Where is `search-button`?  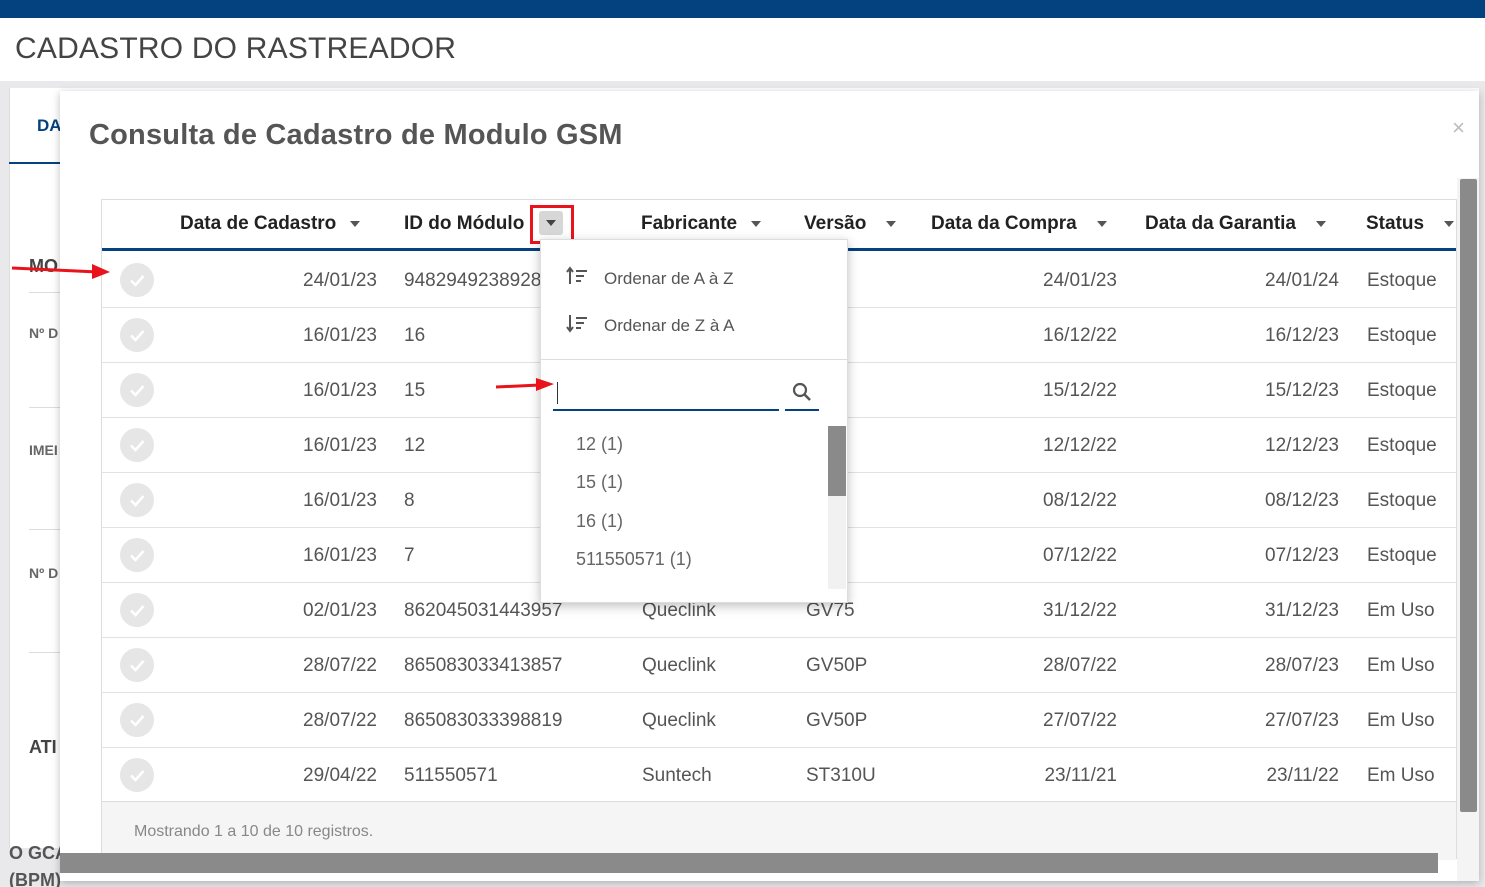 search-button is located at coordinates (802, 392).